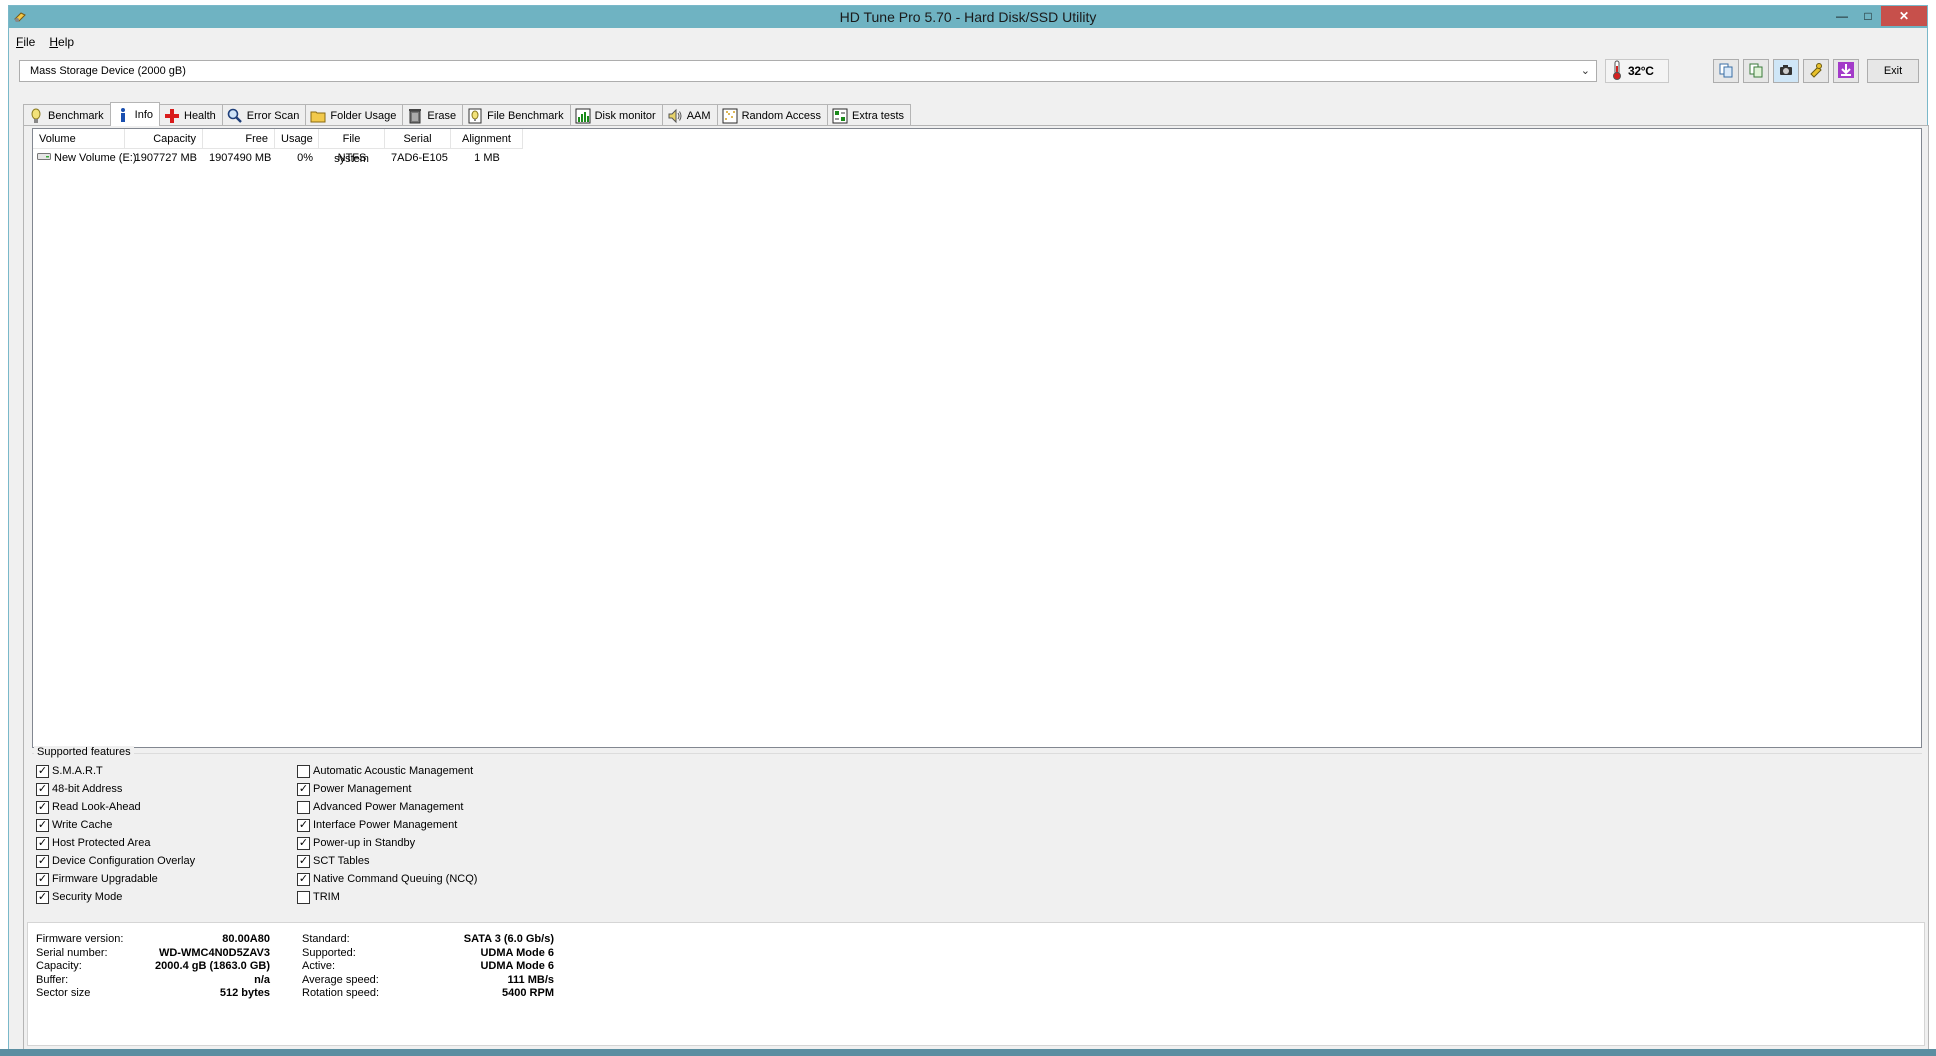 This screenshot has width=1936, height=1056. What do you see at coordinates (115, 789) in the screenshot?
I see `feature-48-bit-address: ✓ 48-bit Address` at bounding box center [115, 789].